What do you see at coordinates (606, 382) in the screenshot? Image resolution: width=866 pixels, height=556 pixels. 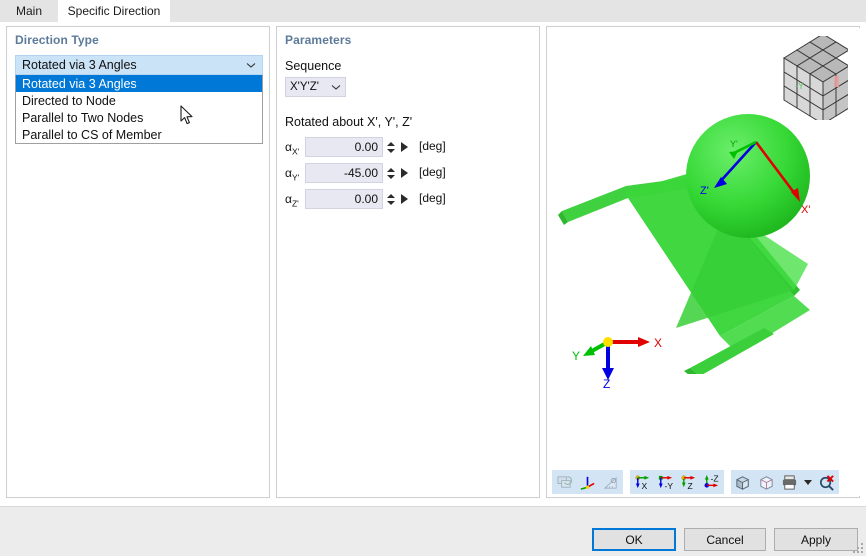 I see `global-axis-z-label: Z` at bounding box center [606, 382].